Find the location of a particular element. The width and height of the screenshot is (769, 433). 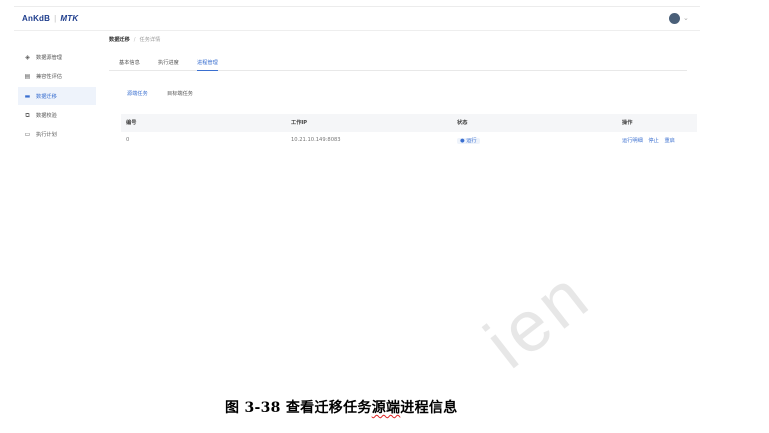

restart-link: 重启 is located at coordinates (669, 141).